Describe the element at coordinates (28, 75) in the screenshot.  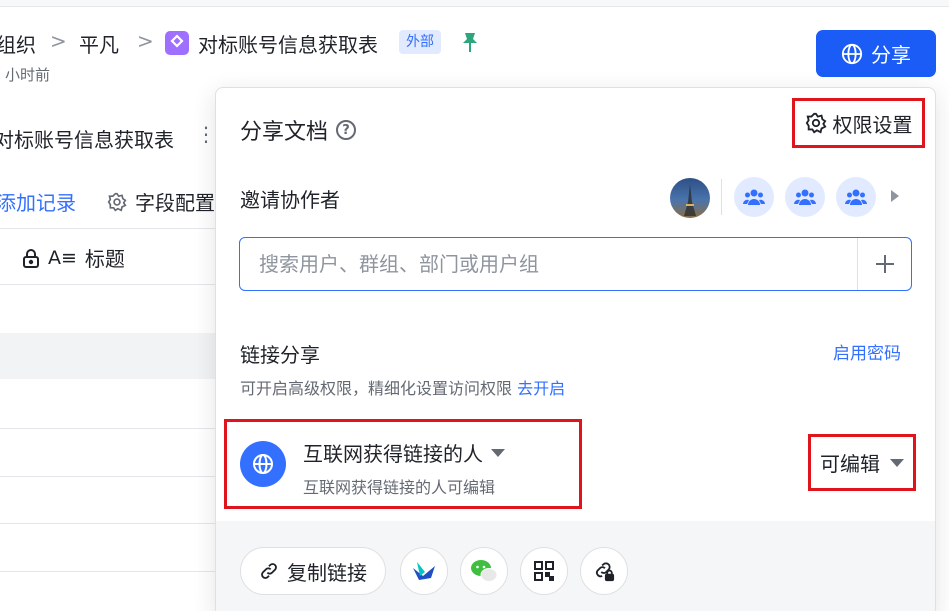
I see `updated-time: 小时前` at that location.